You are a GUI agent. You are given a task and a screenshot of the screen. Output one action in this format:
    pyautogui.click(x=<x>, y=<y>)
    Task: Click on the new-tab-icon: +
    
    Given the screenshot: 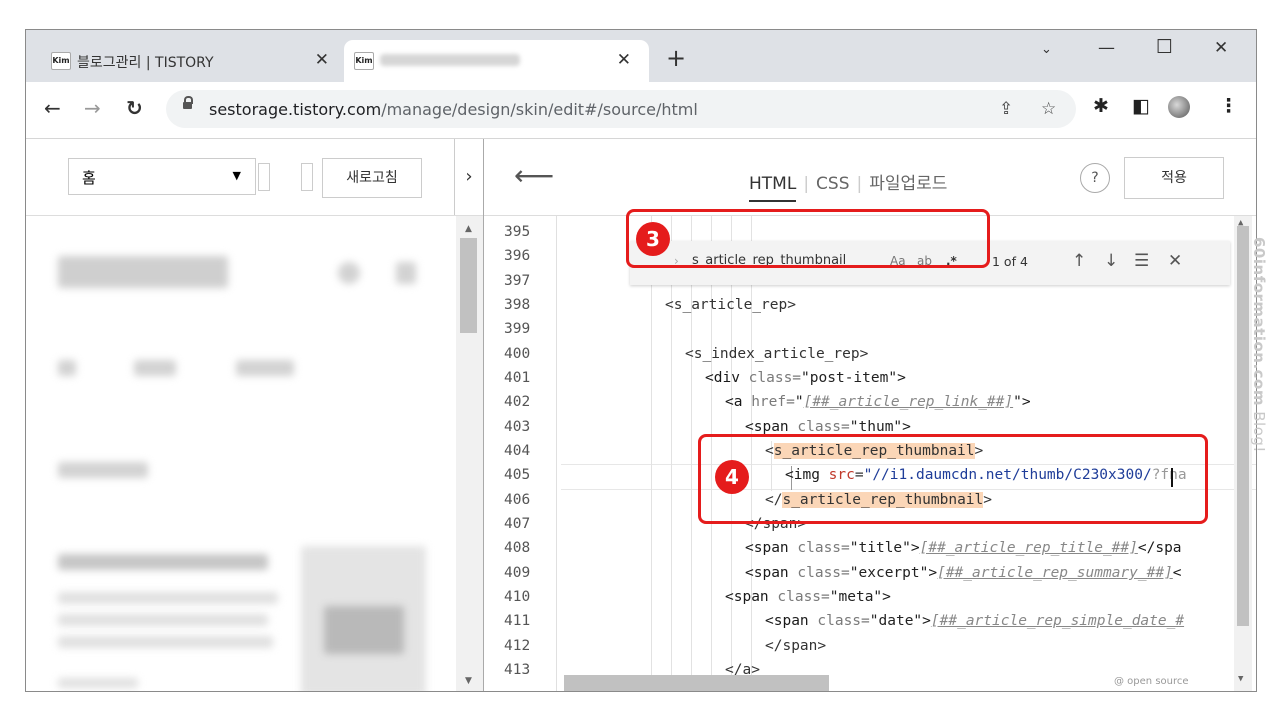 What is the action you would take?
    pyautogui.click(x=676, y=58)
    